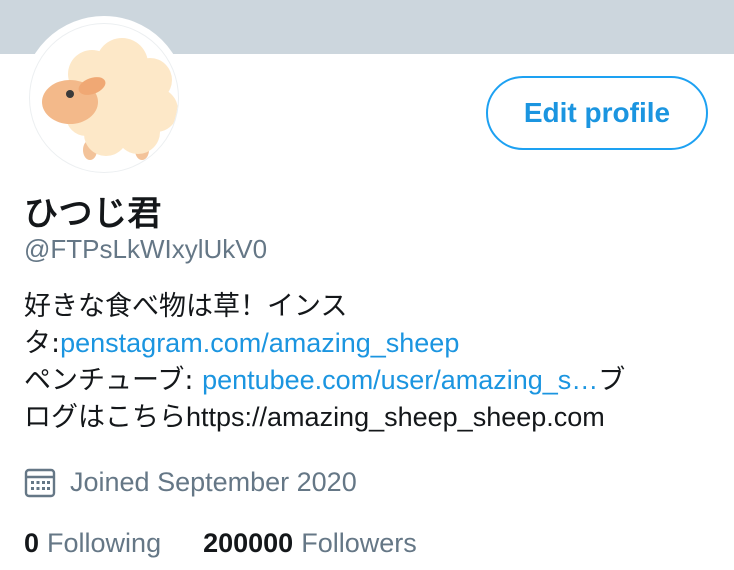  Describe the element at coordinates (105, 417) in the screenshot. I see `bio-text: ログはこちら` at that location.